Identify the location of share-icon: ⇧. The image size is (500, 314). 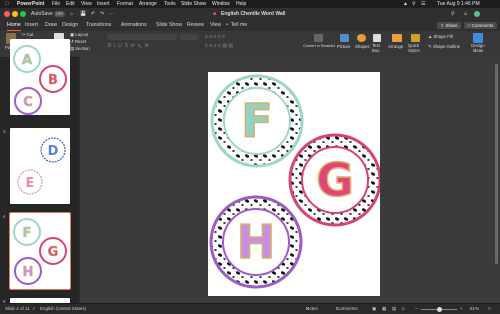
(442, 25).